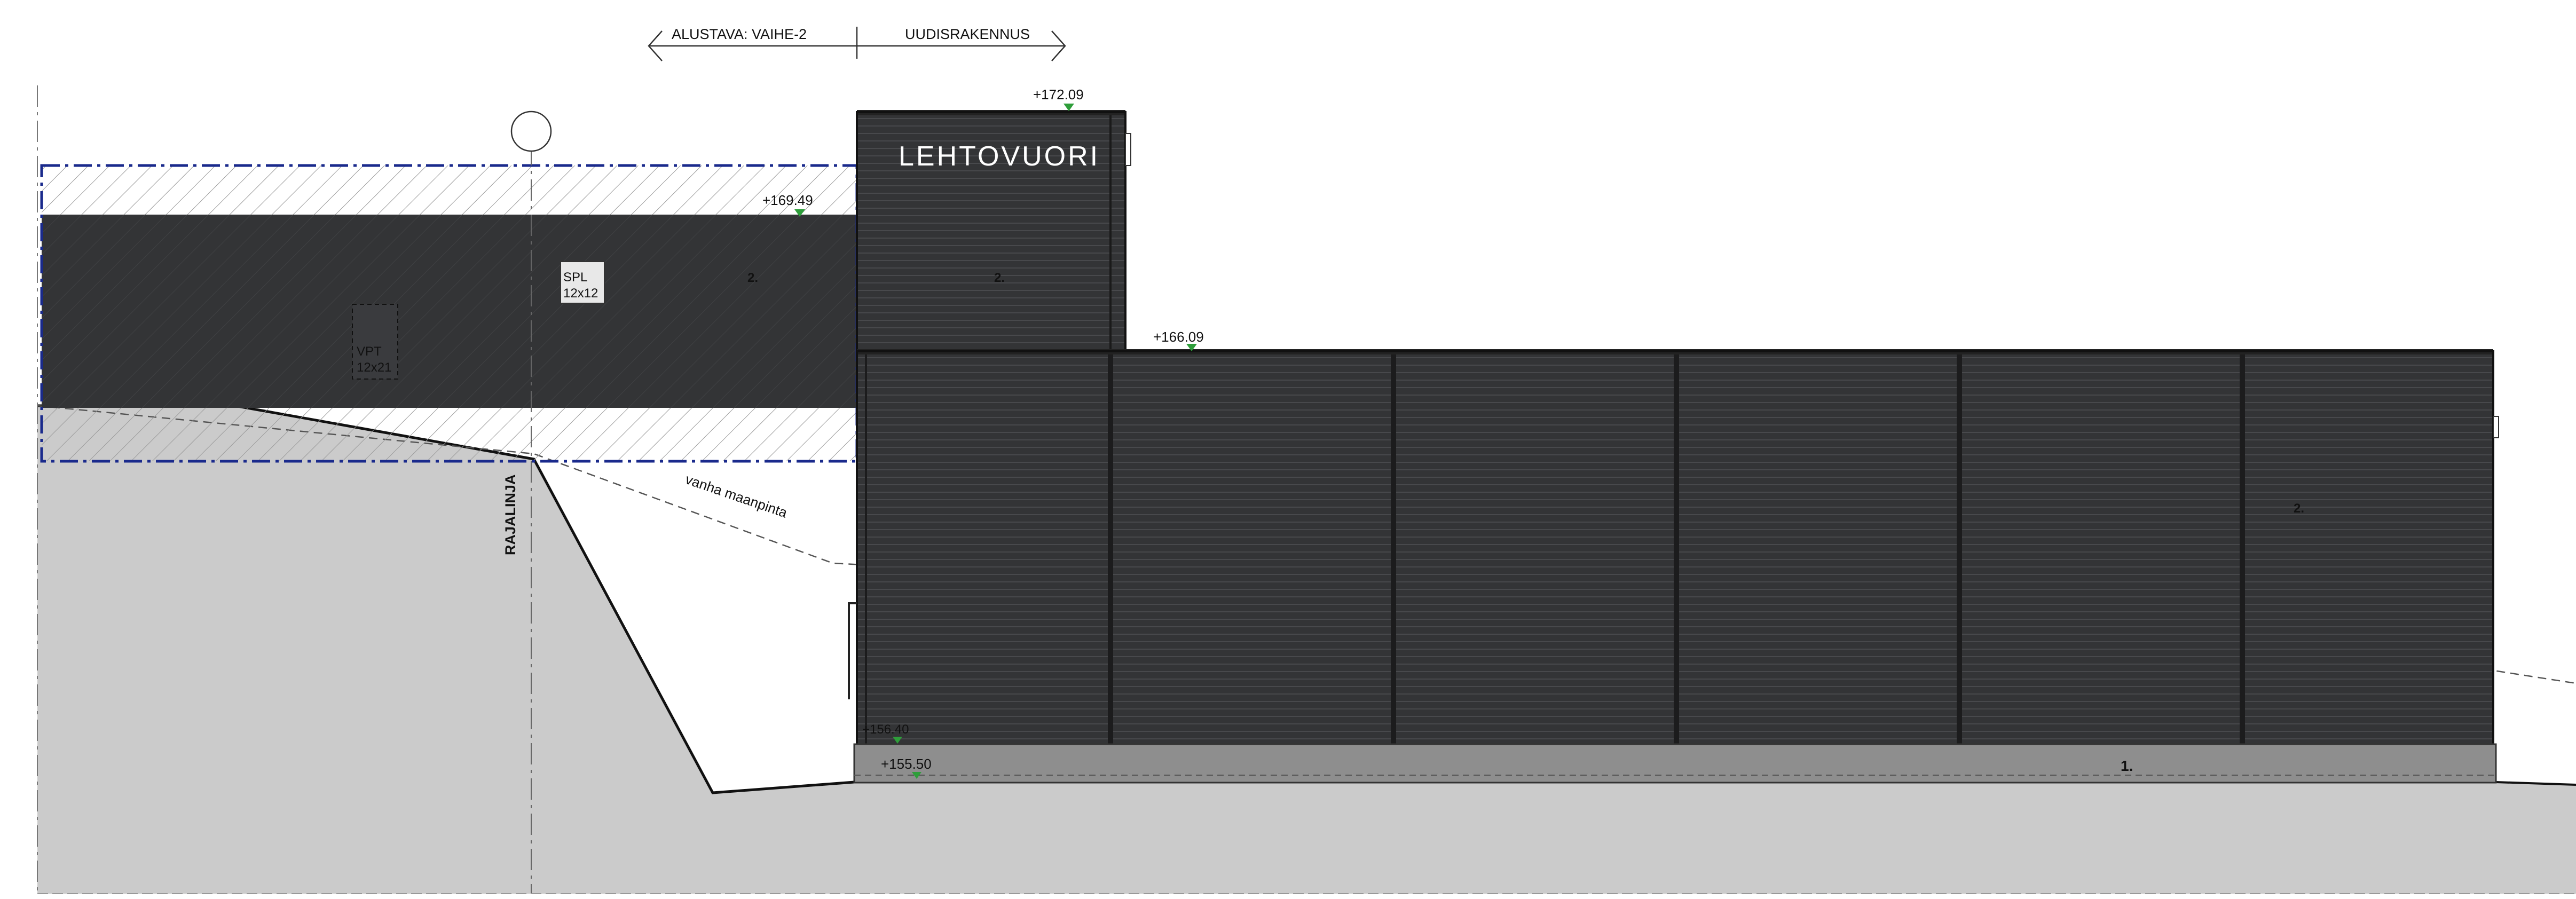  I want to click on building-sign: LEHTOVUORI, so click(999, 156).